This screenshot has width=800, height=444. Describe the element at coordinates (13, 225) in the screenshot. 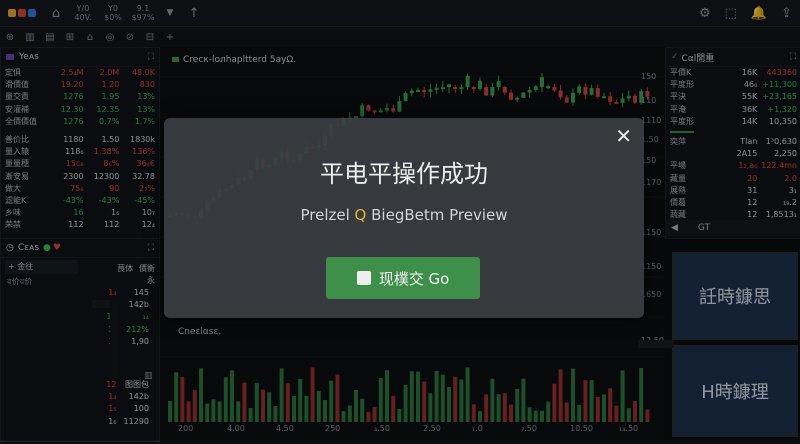

I see `cell: 荣禁` at that location.